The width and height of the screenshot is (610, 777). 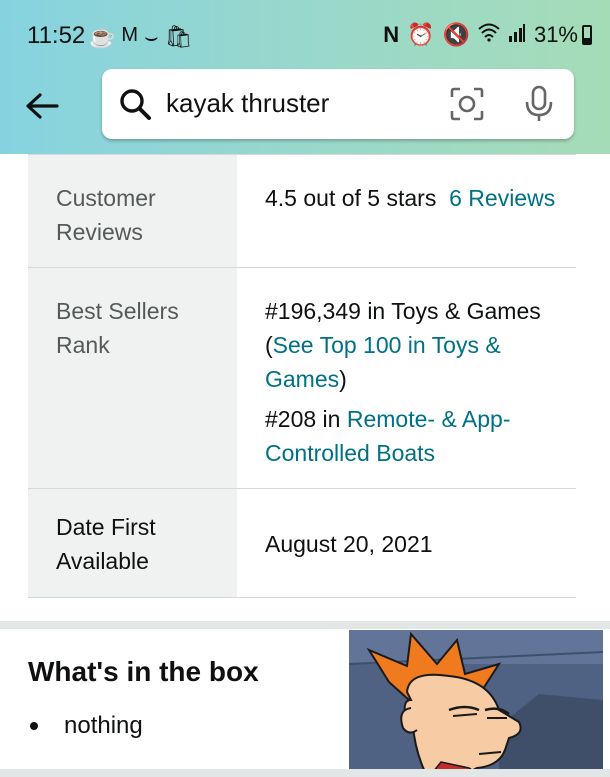 I want to click on box-item-text: nothing, so click(x=103, y=725).